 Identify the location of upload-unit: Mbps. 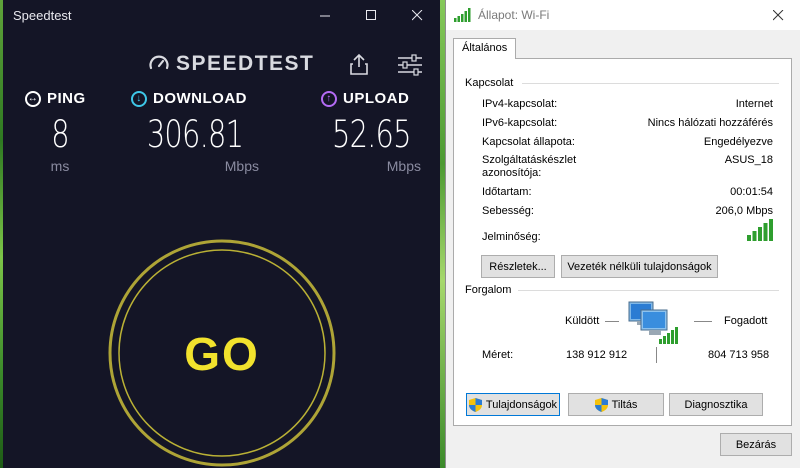
(403, 166).